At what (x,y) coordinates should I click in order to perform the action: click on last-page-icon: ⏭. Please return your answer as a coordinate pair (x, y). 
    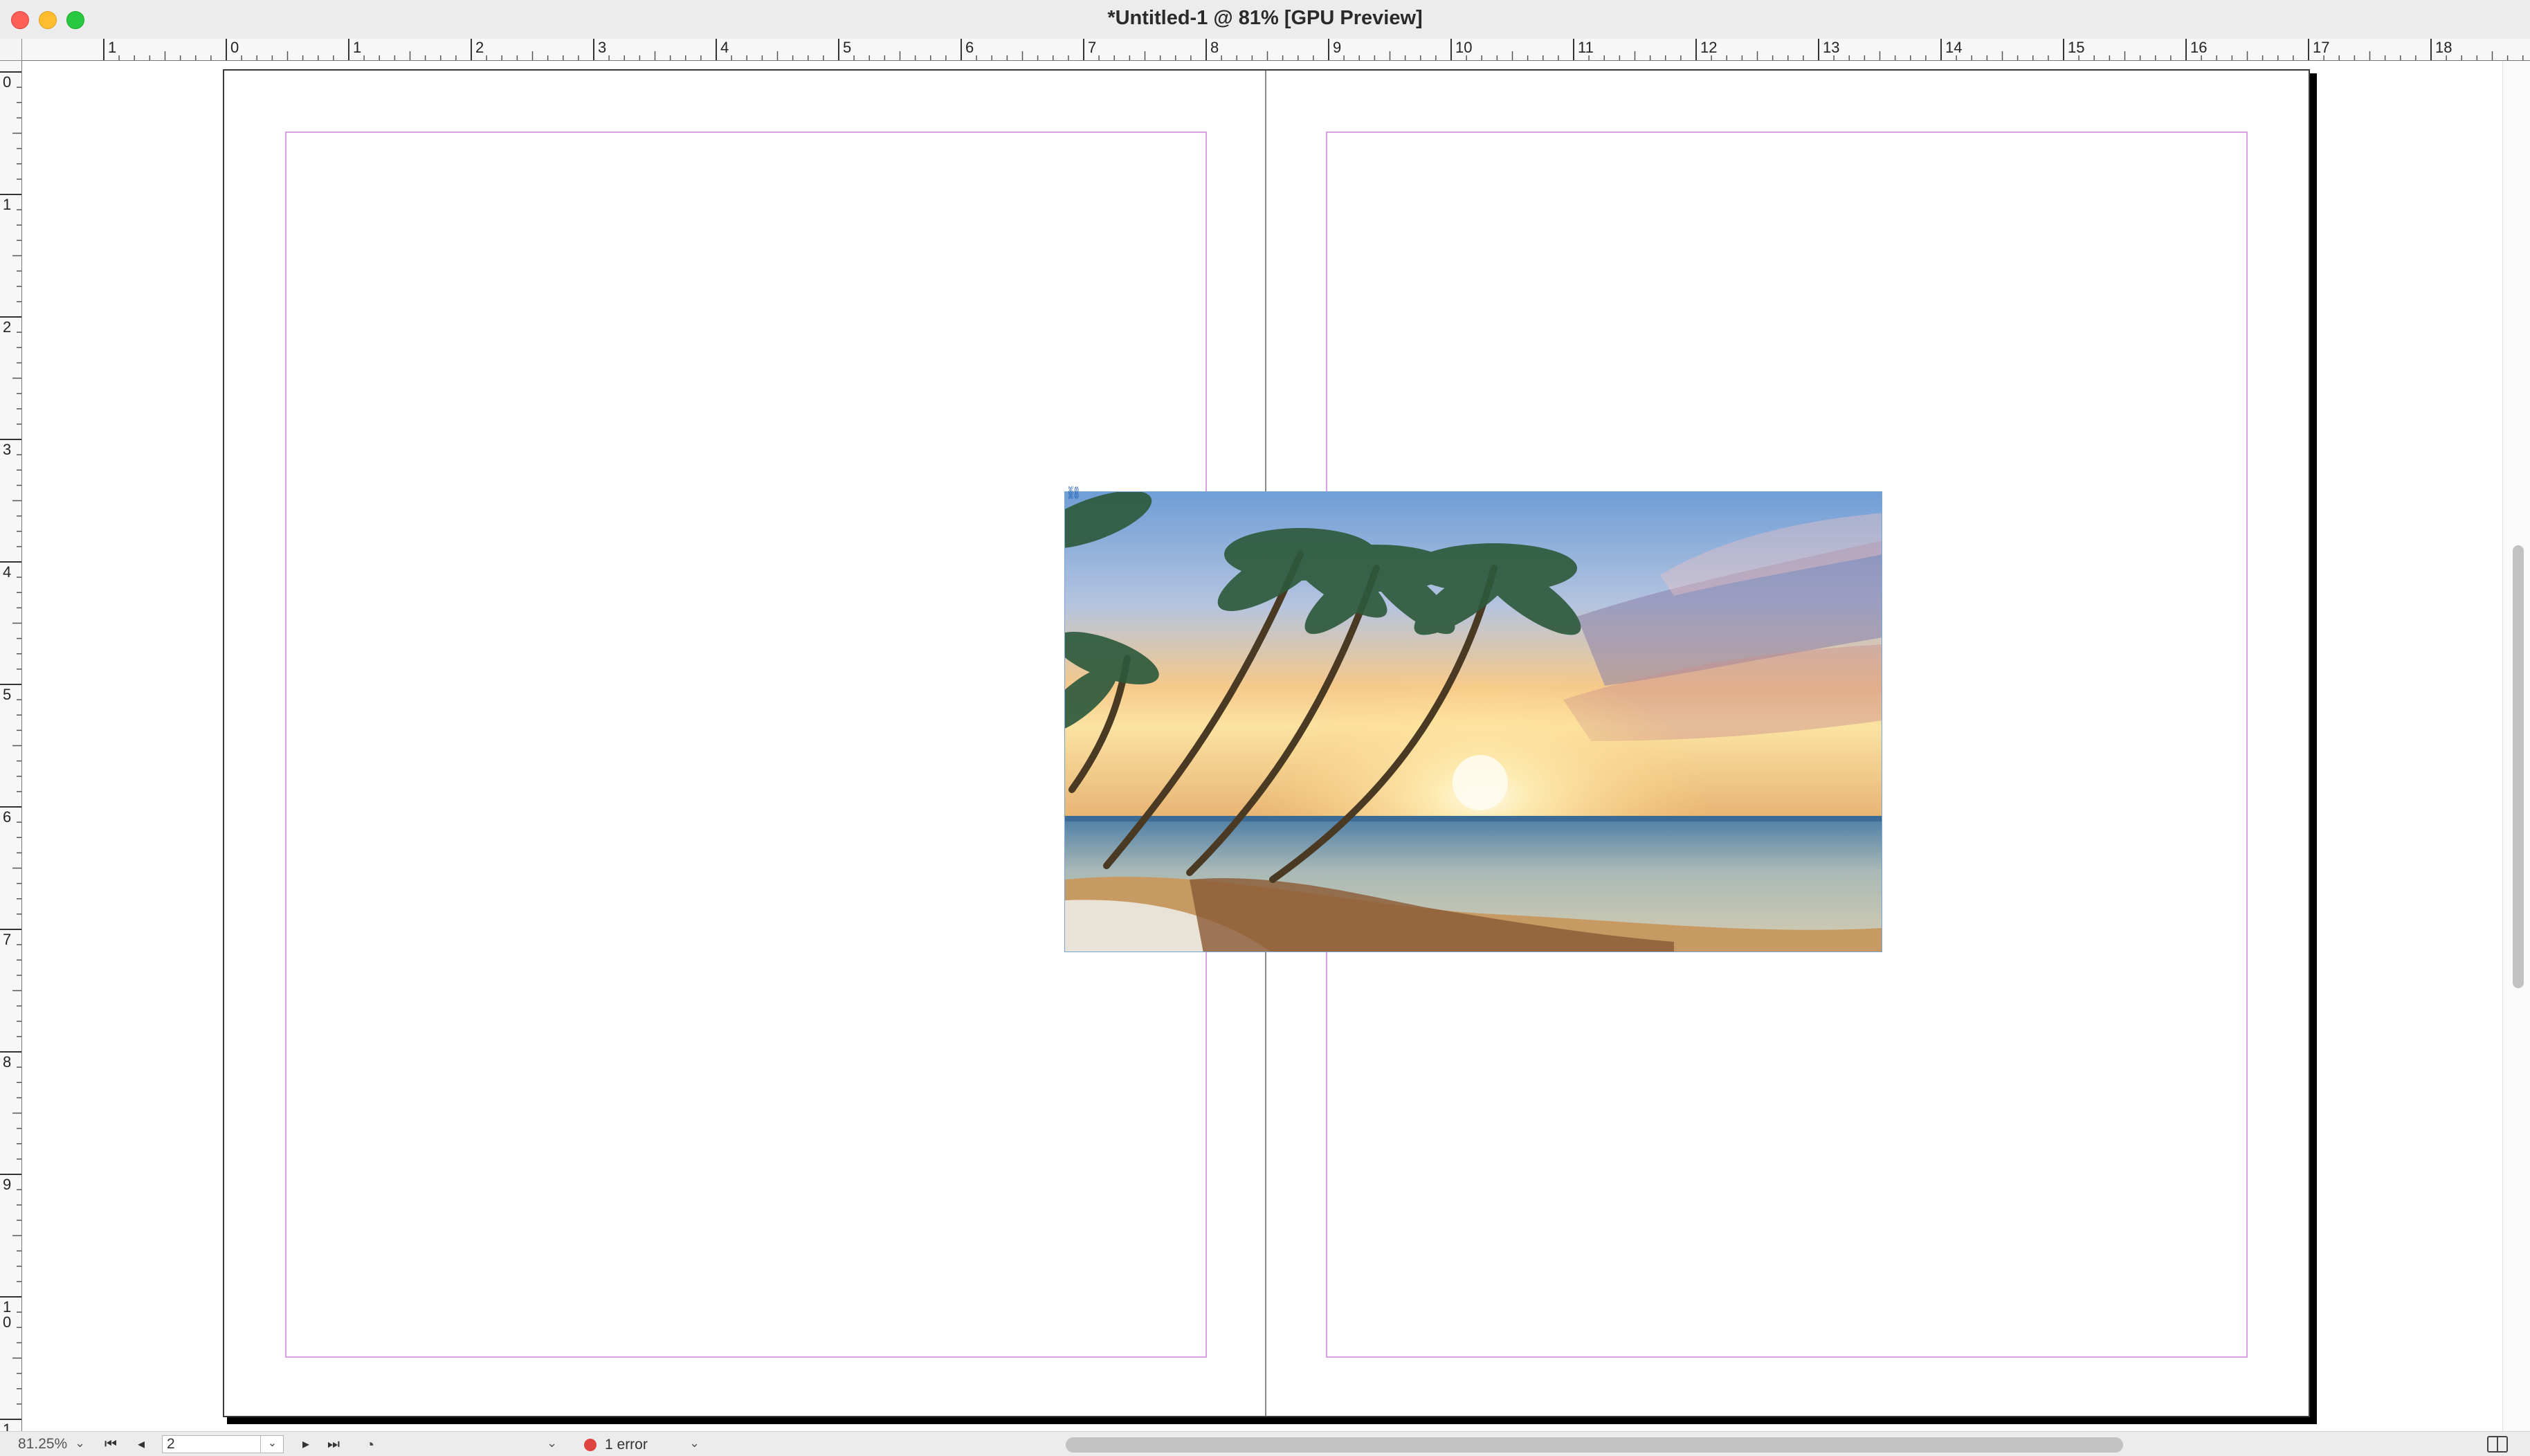
    Looking at the image, I should click on (333, 1444).